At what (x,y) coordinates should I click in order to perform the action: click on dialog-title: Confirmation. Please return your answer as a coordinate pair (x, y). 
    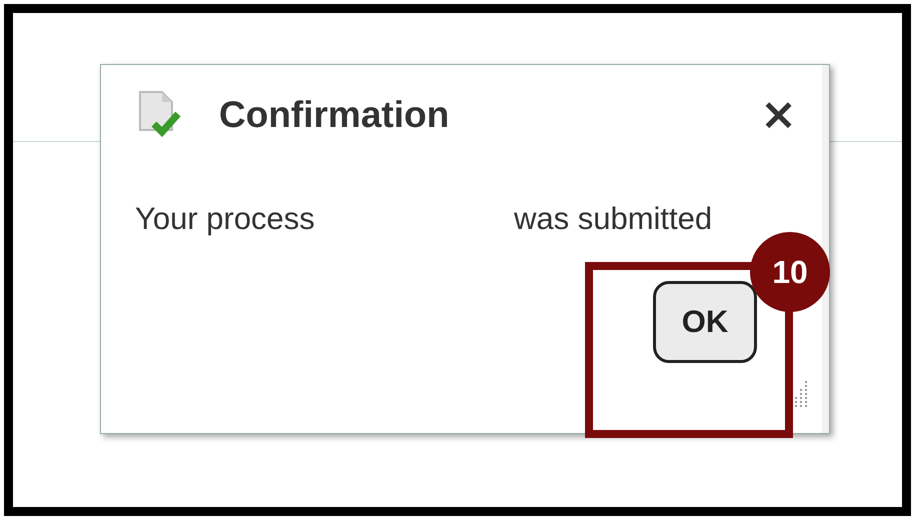
    Looking at the image, I should click on (334, 115).